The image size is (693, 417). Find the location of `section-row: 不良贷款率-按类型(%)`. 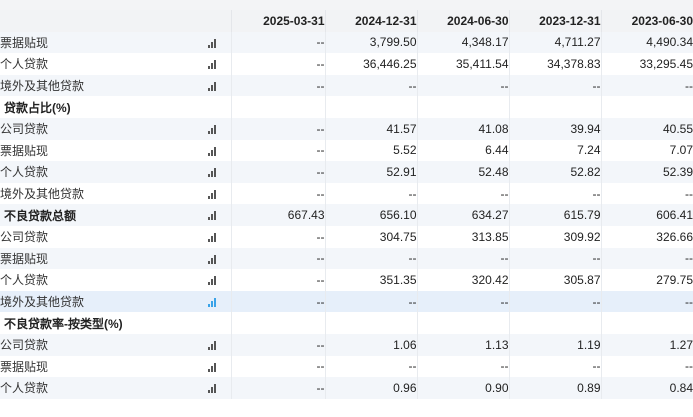

section-row: 不良贷款率-按类型(%) is located at coordinates (346, 323).